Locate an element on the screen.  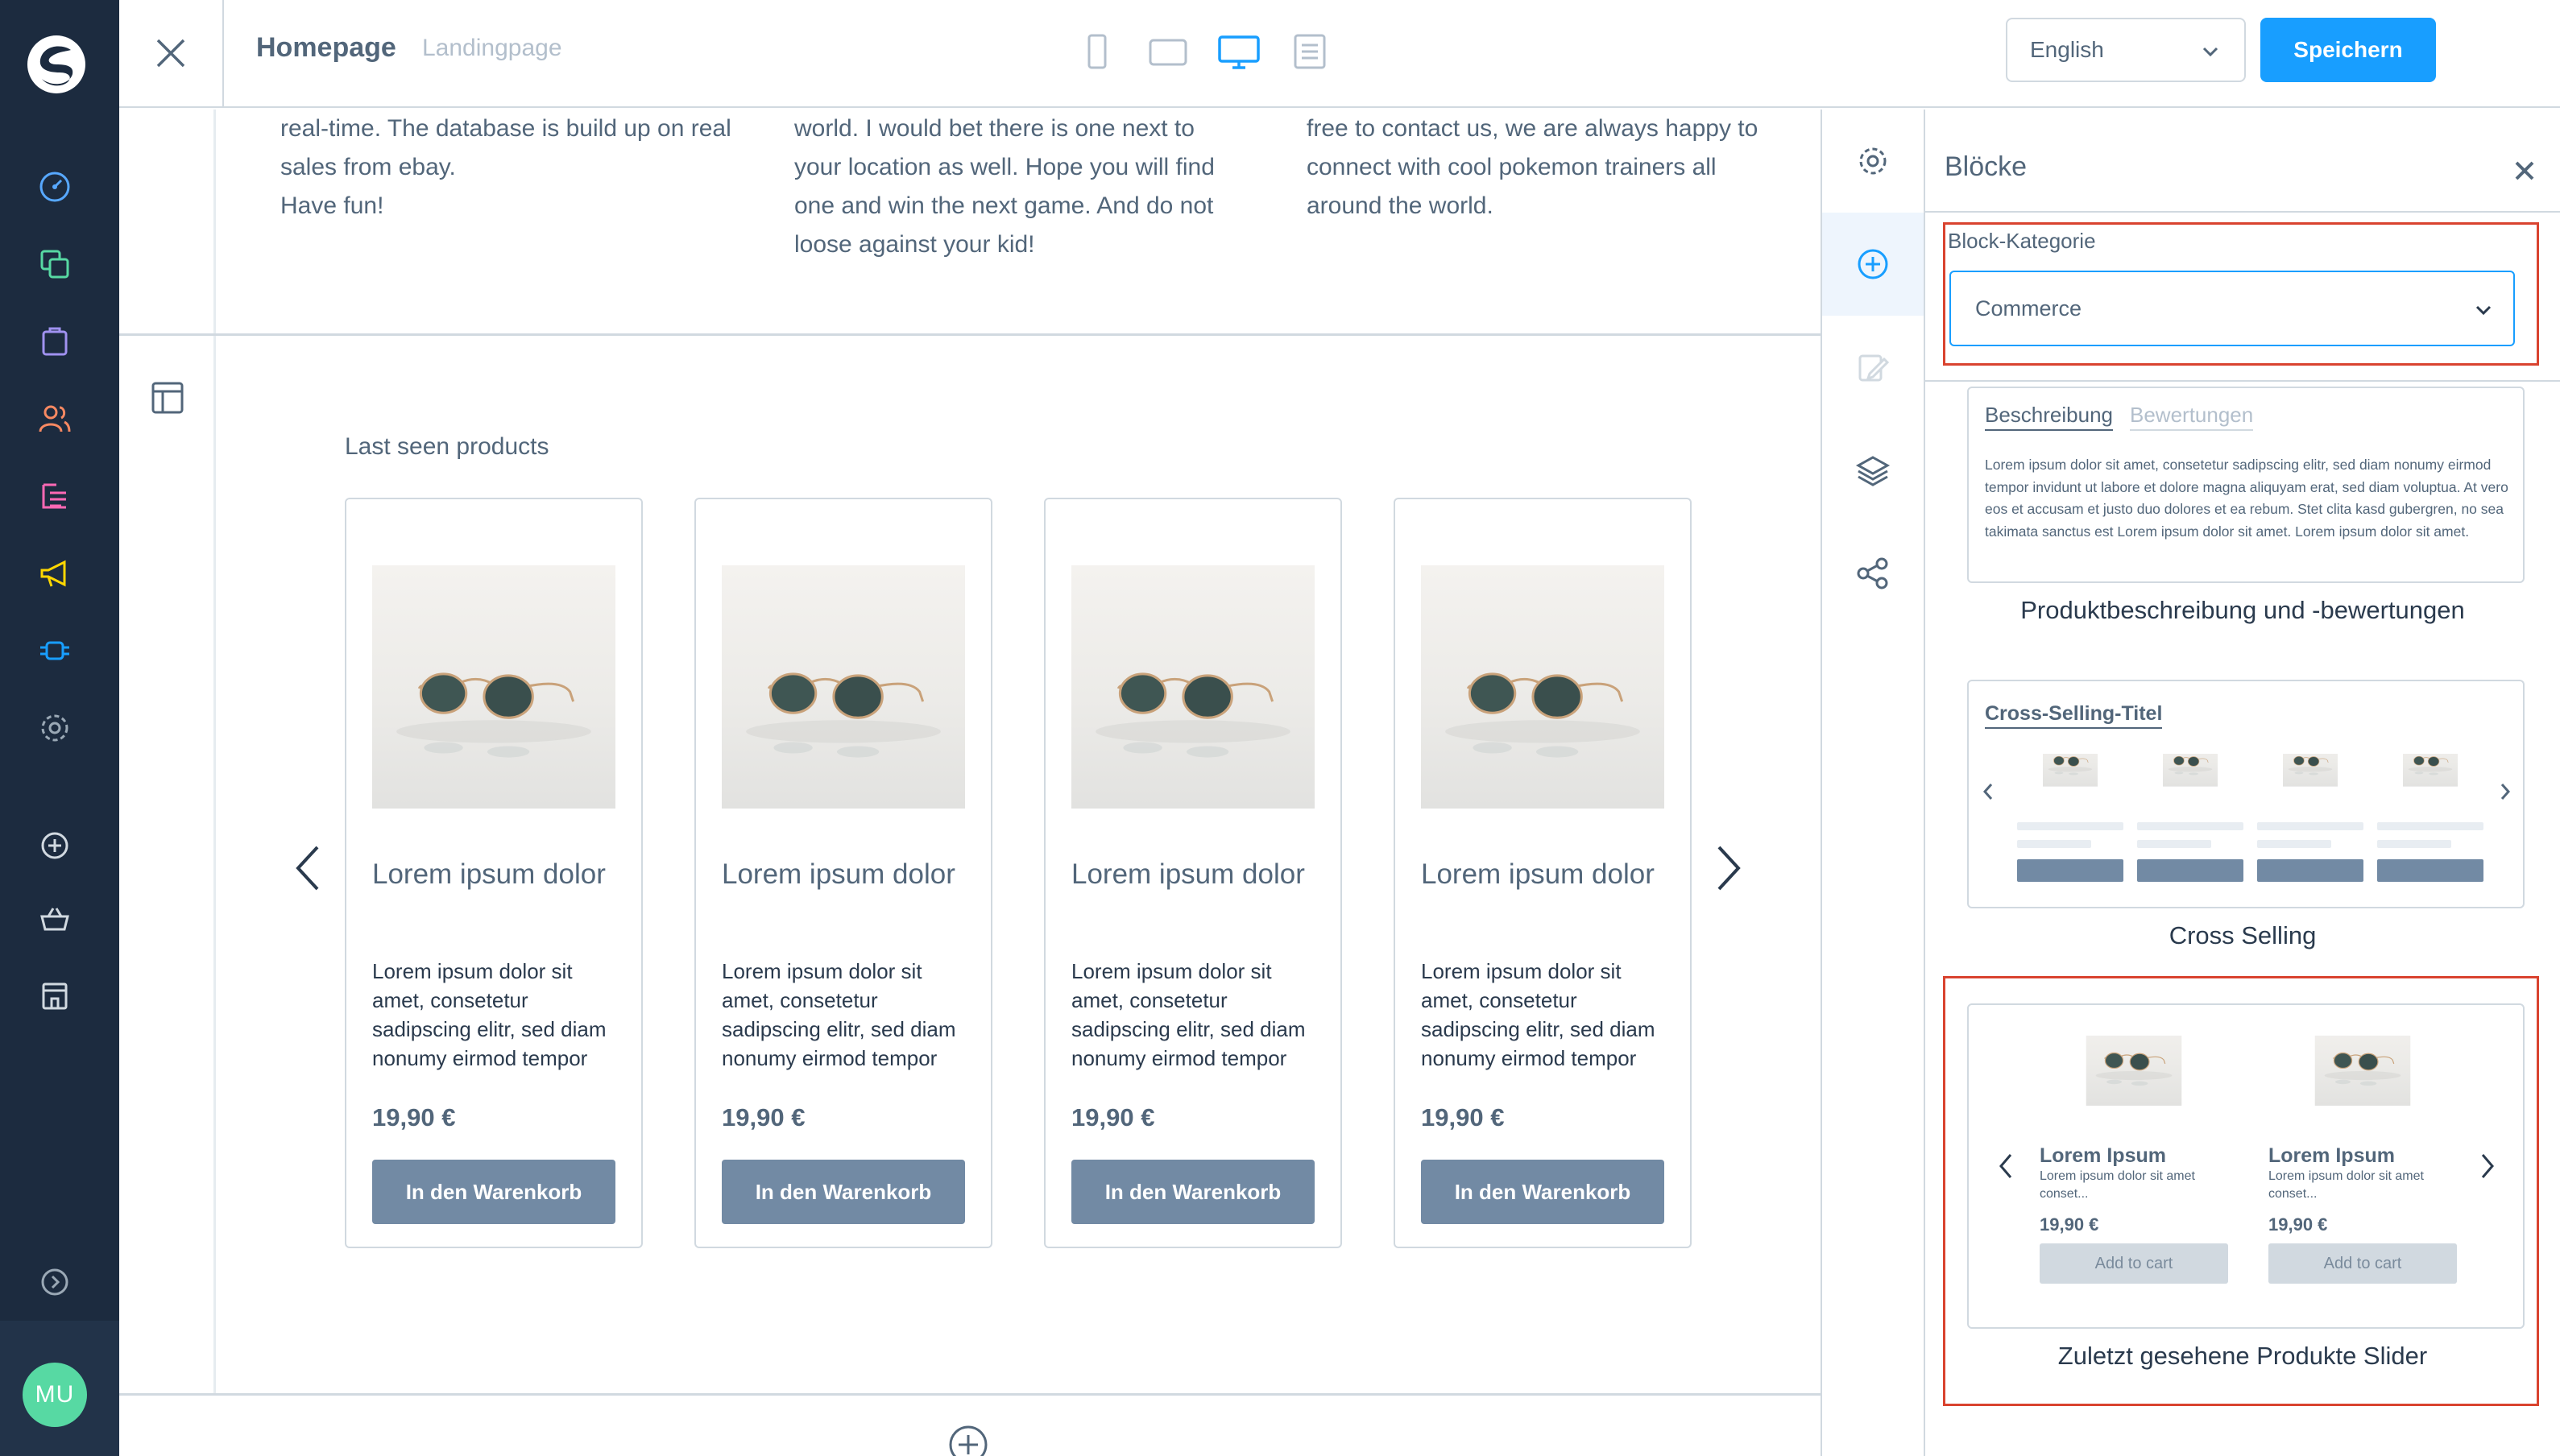
extensions-icon is located at coordinates (55, 650).